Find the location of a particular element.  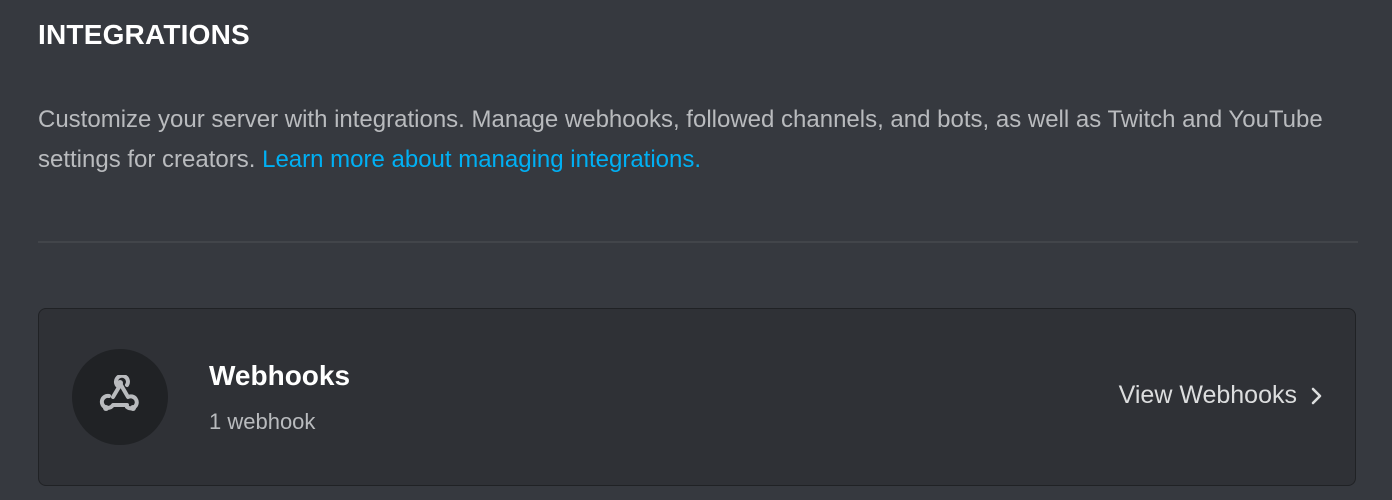

view-webhooks-button: View Webhooks is located at coordinates (1221, 395).